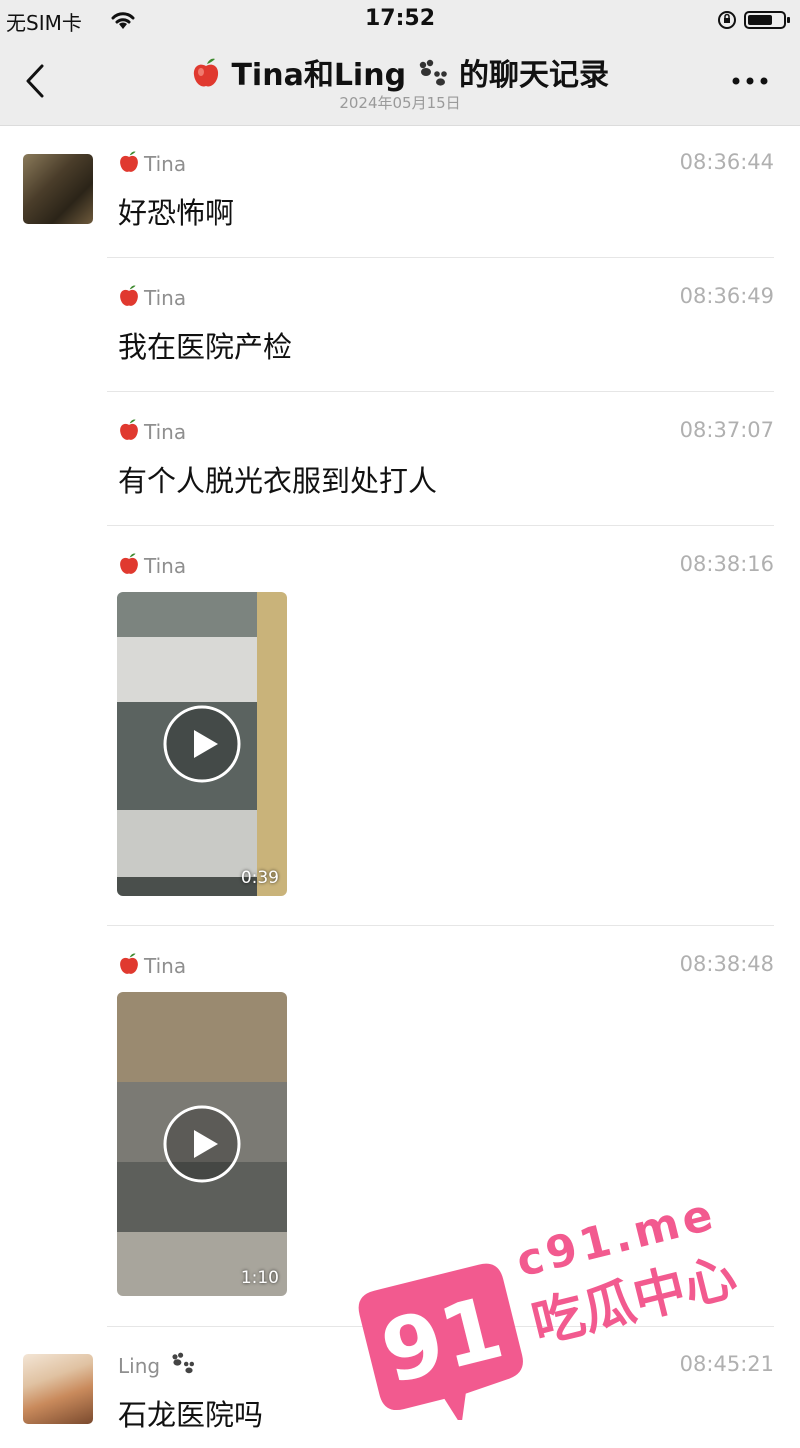 The width and height of the screenshot is (800, 1448). I want to click on chat-title-names: Tina和Ling, so click(319, 75).